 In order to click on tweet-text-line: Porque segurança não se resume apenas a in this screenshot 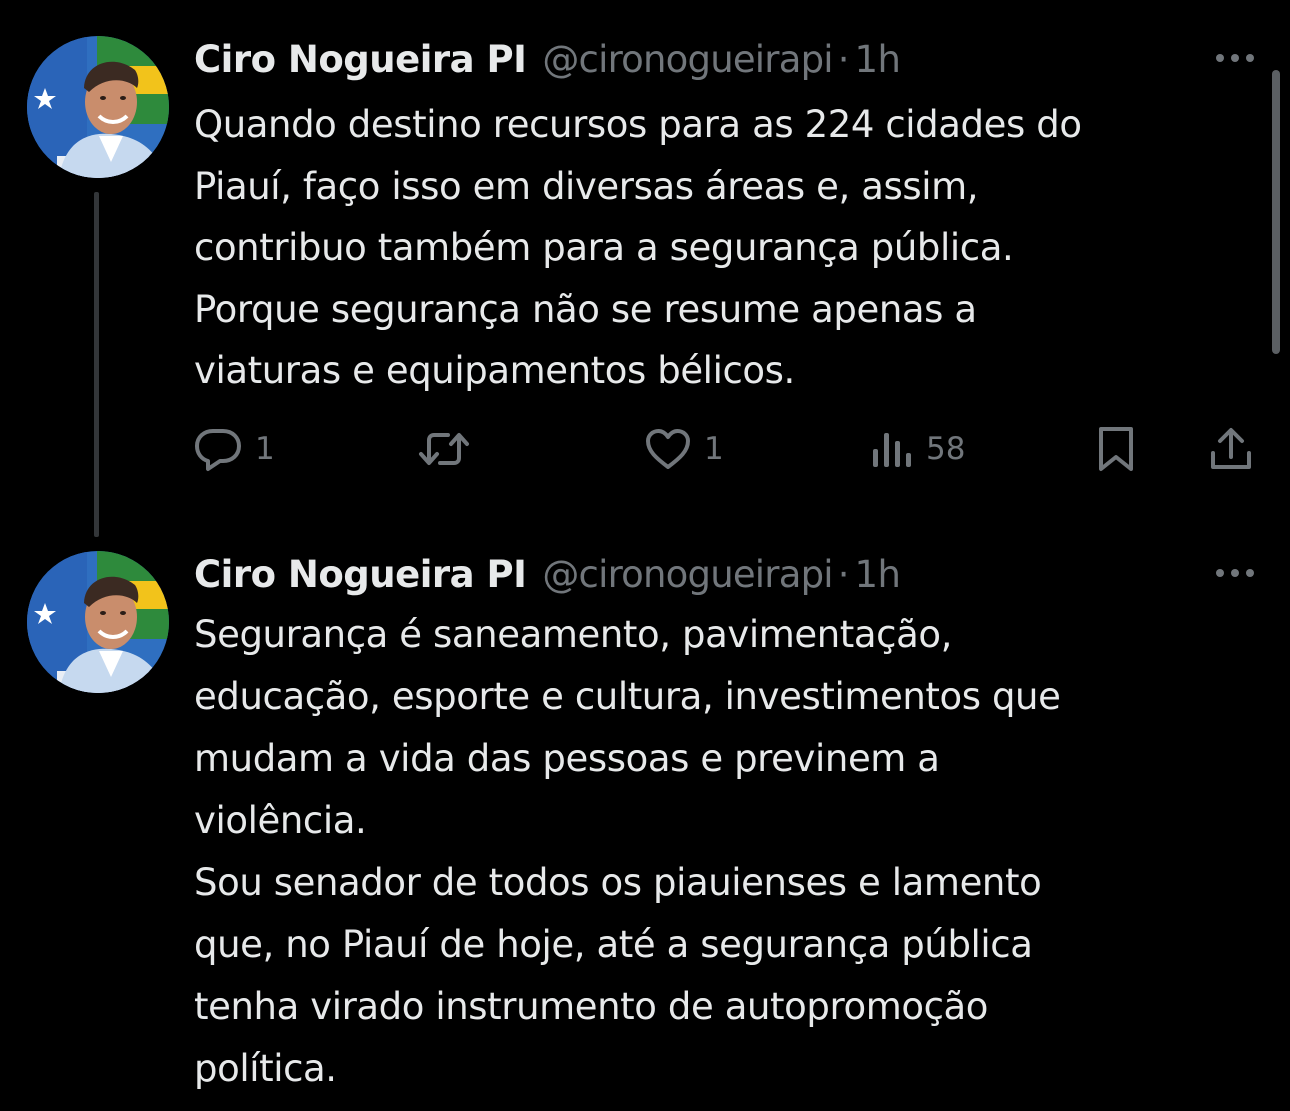, I will do `click(585, 309)`.